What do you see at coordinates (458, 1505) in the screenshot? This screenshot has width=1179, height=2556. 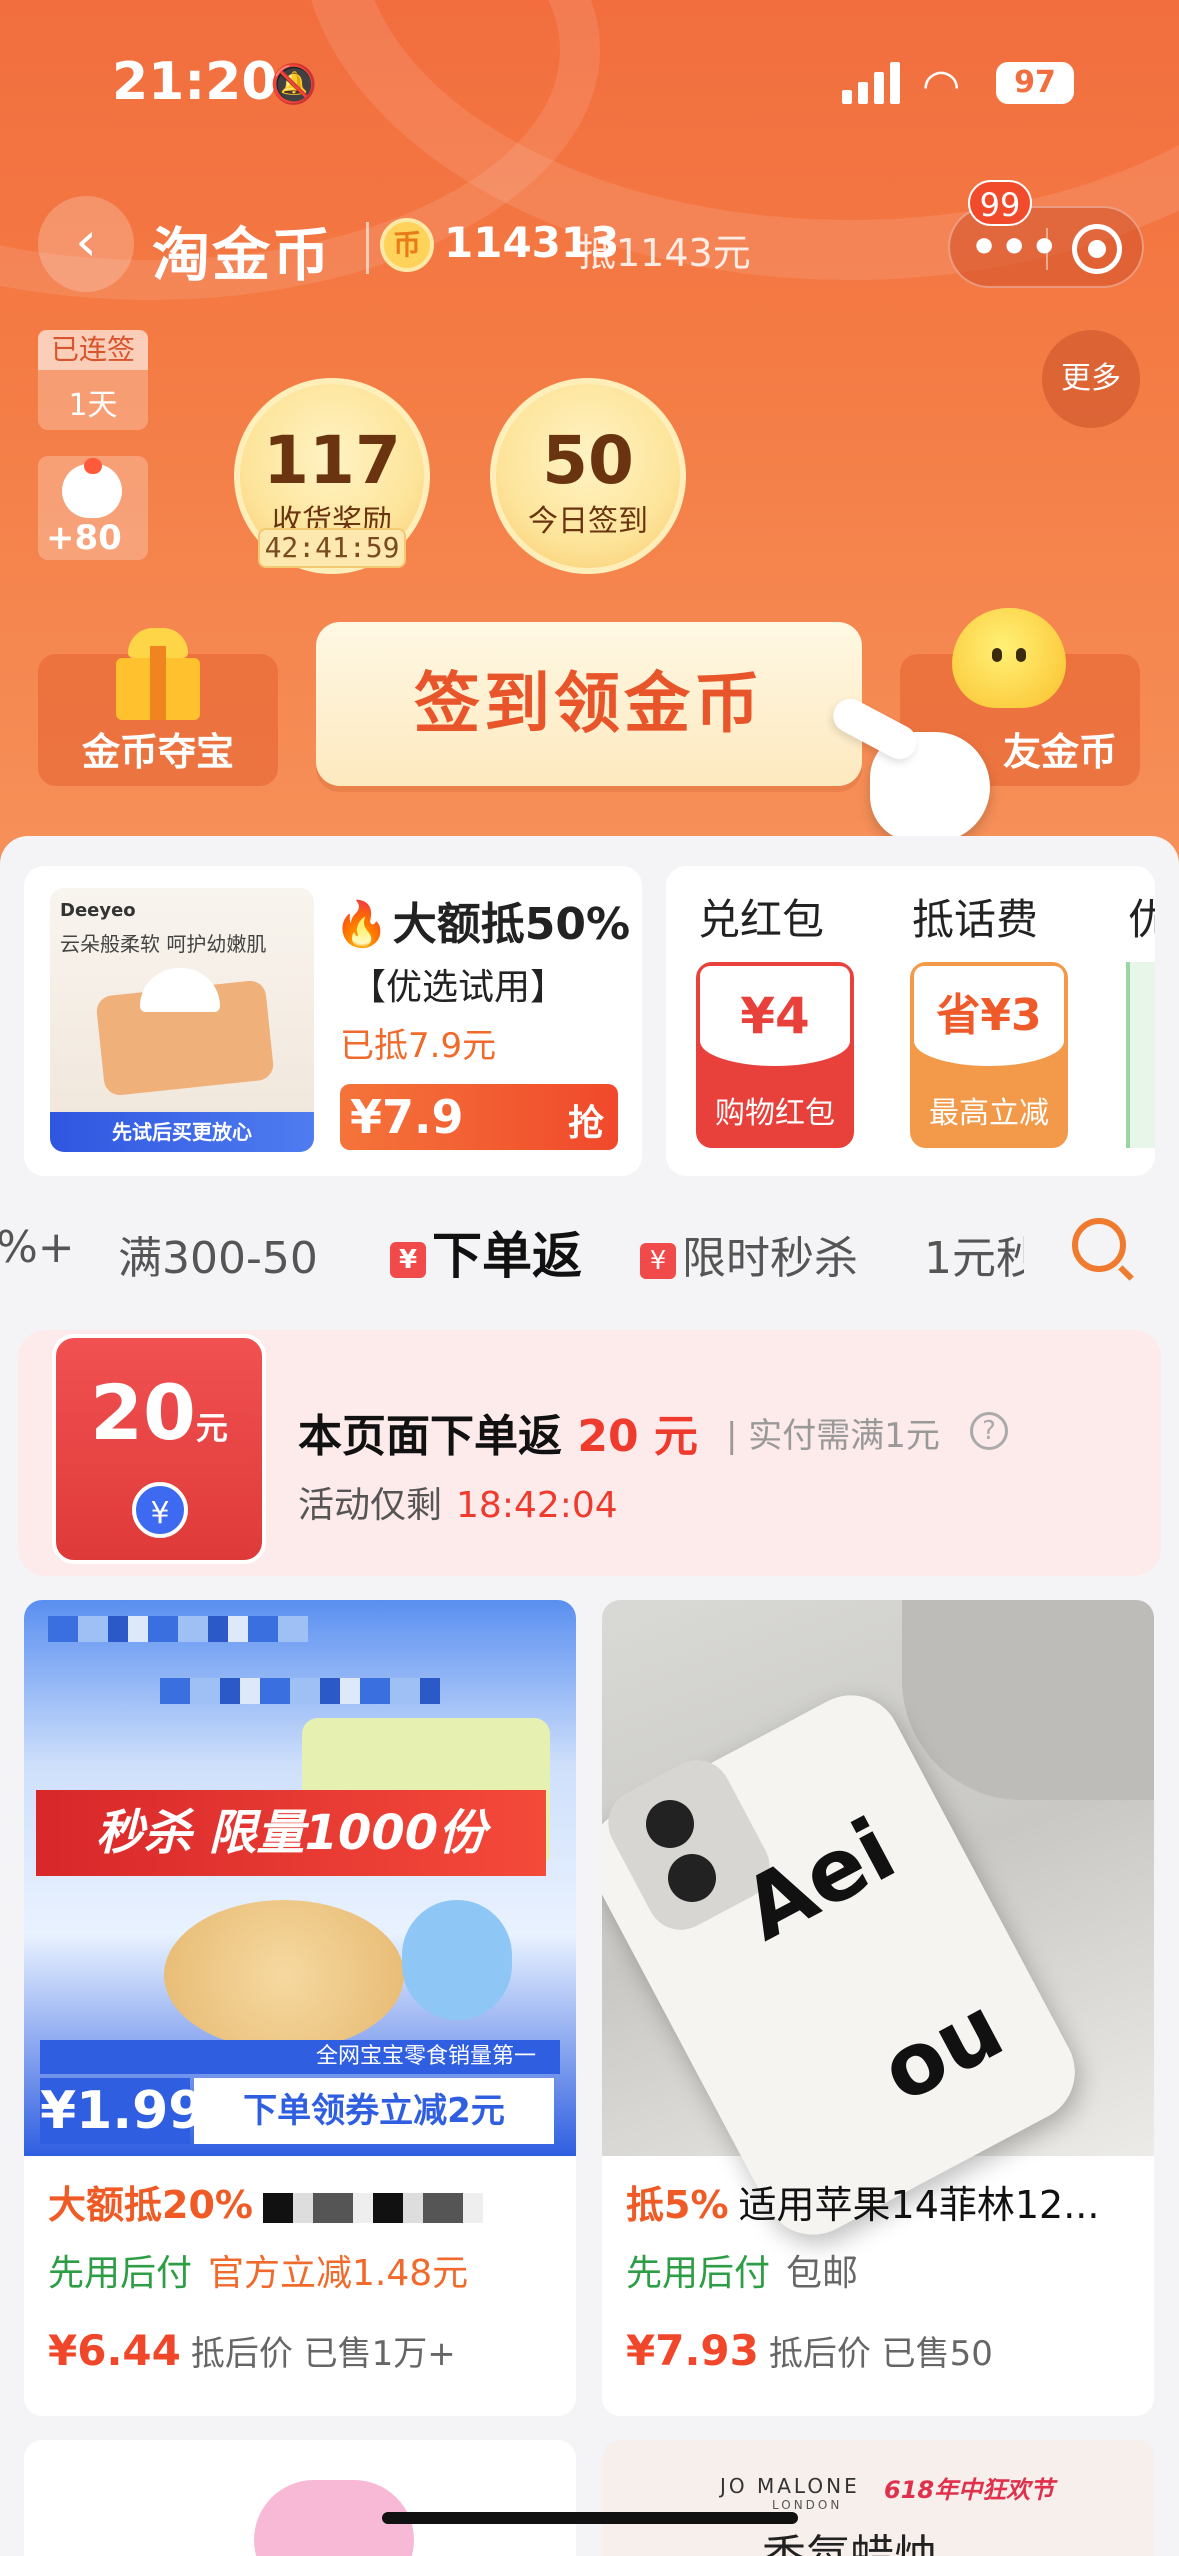 I see `promo-countdown: 活动仅剩 18:42:04` at bounding box center [458, 1505].